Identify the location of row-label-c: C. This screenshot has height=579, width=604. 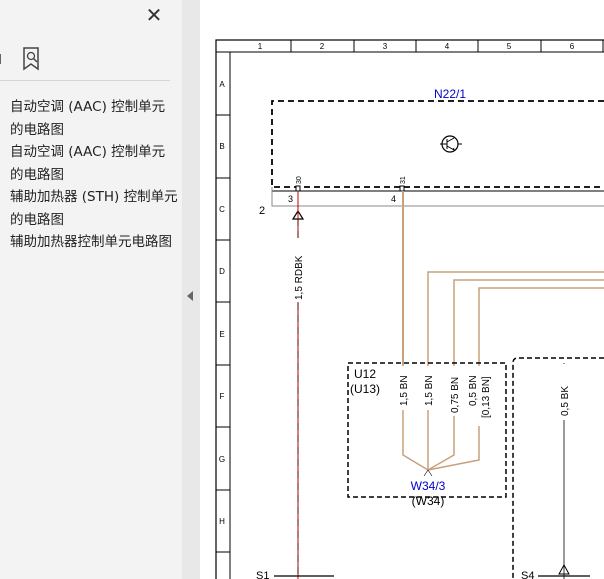
(222, 209).